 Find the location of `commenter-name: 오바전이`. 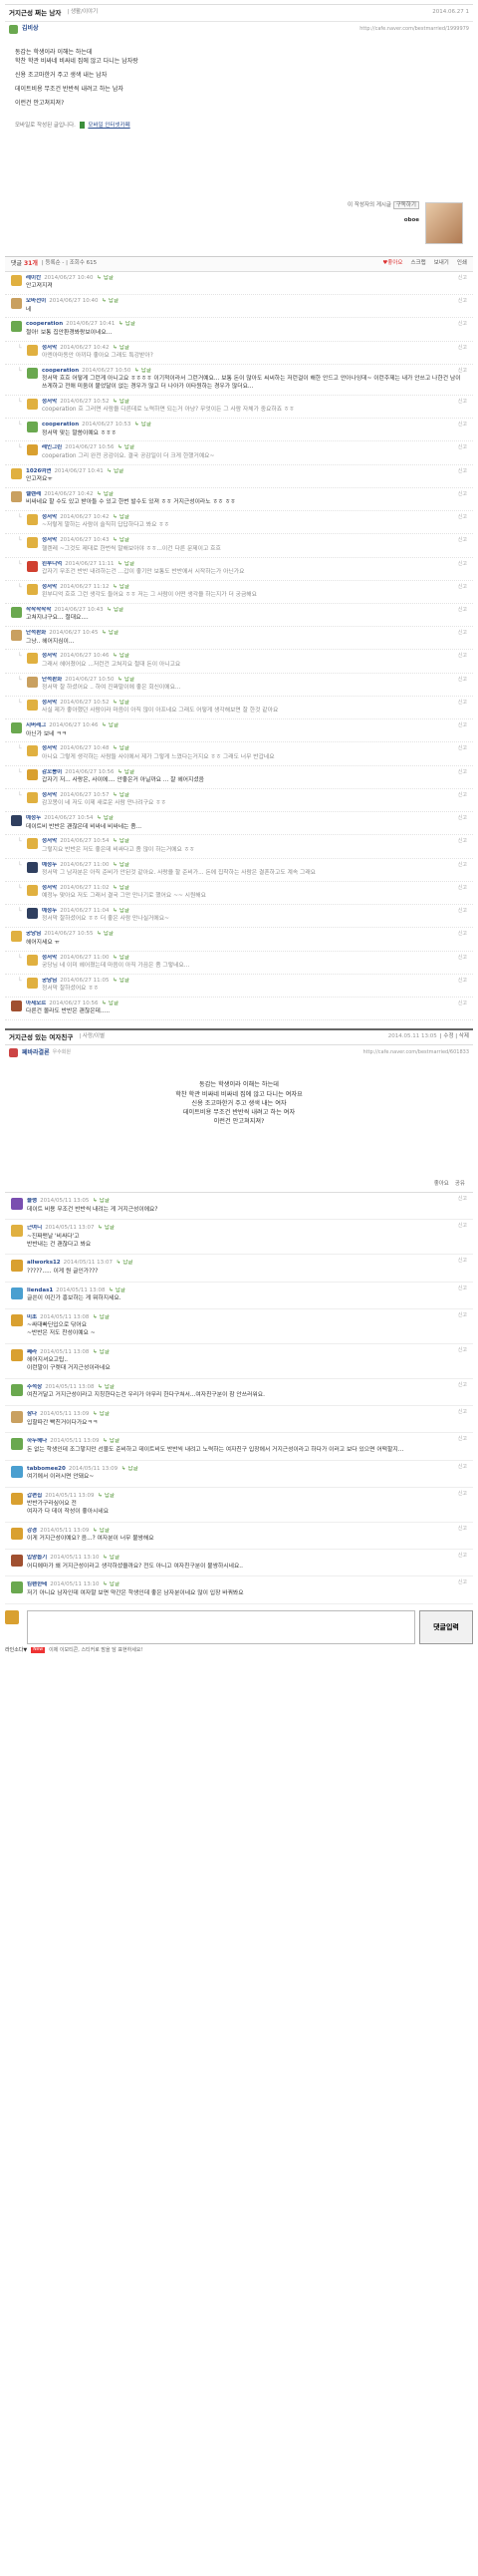

commenter-name: 오바전이 is located at coordinates (36, 301).